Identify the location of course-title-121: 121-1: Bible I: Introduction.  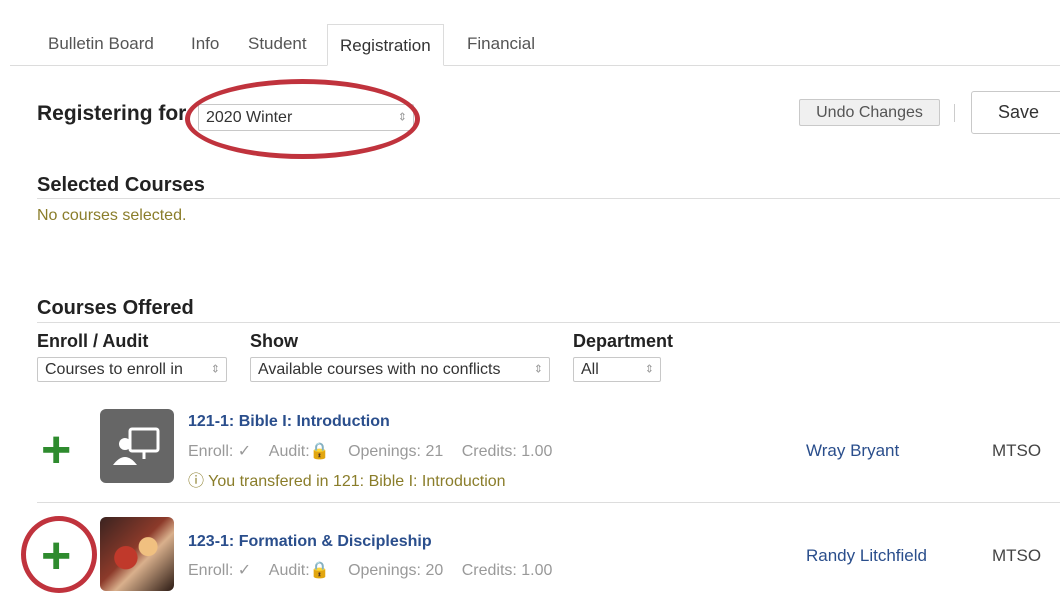
(289, 422).